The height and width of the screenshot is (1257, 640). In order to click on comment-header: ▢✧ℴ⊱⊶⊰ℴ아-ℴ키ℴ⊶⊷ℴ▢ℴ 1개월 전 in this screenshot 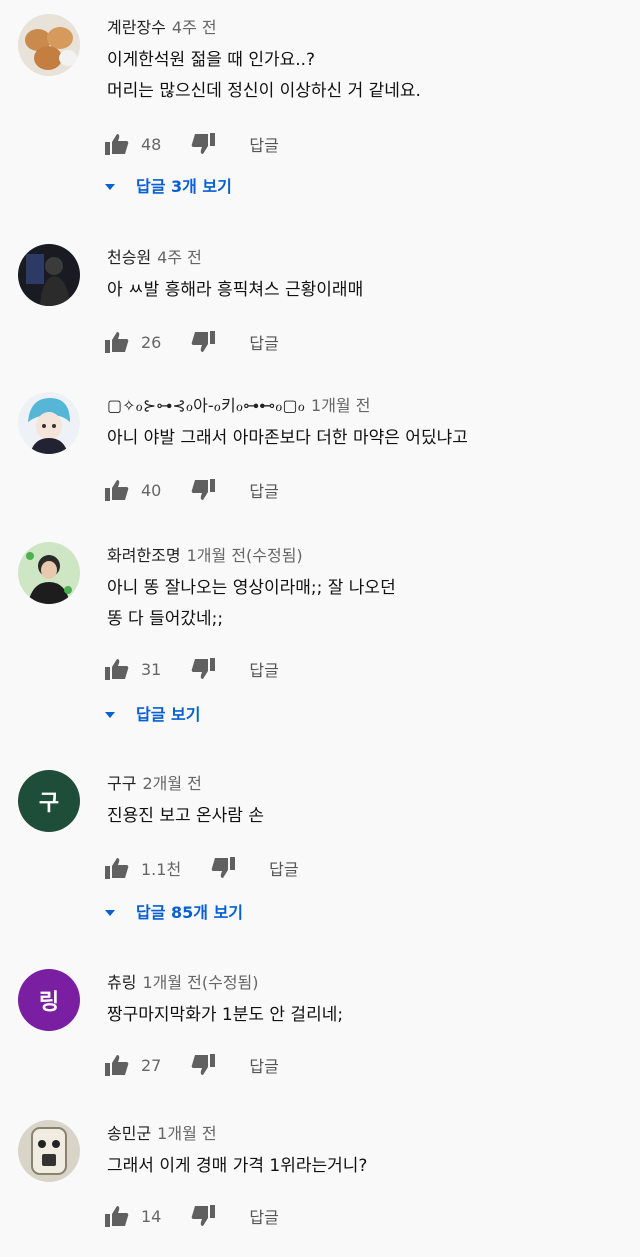, I will do `click(238, 404)`.